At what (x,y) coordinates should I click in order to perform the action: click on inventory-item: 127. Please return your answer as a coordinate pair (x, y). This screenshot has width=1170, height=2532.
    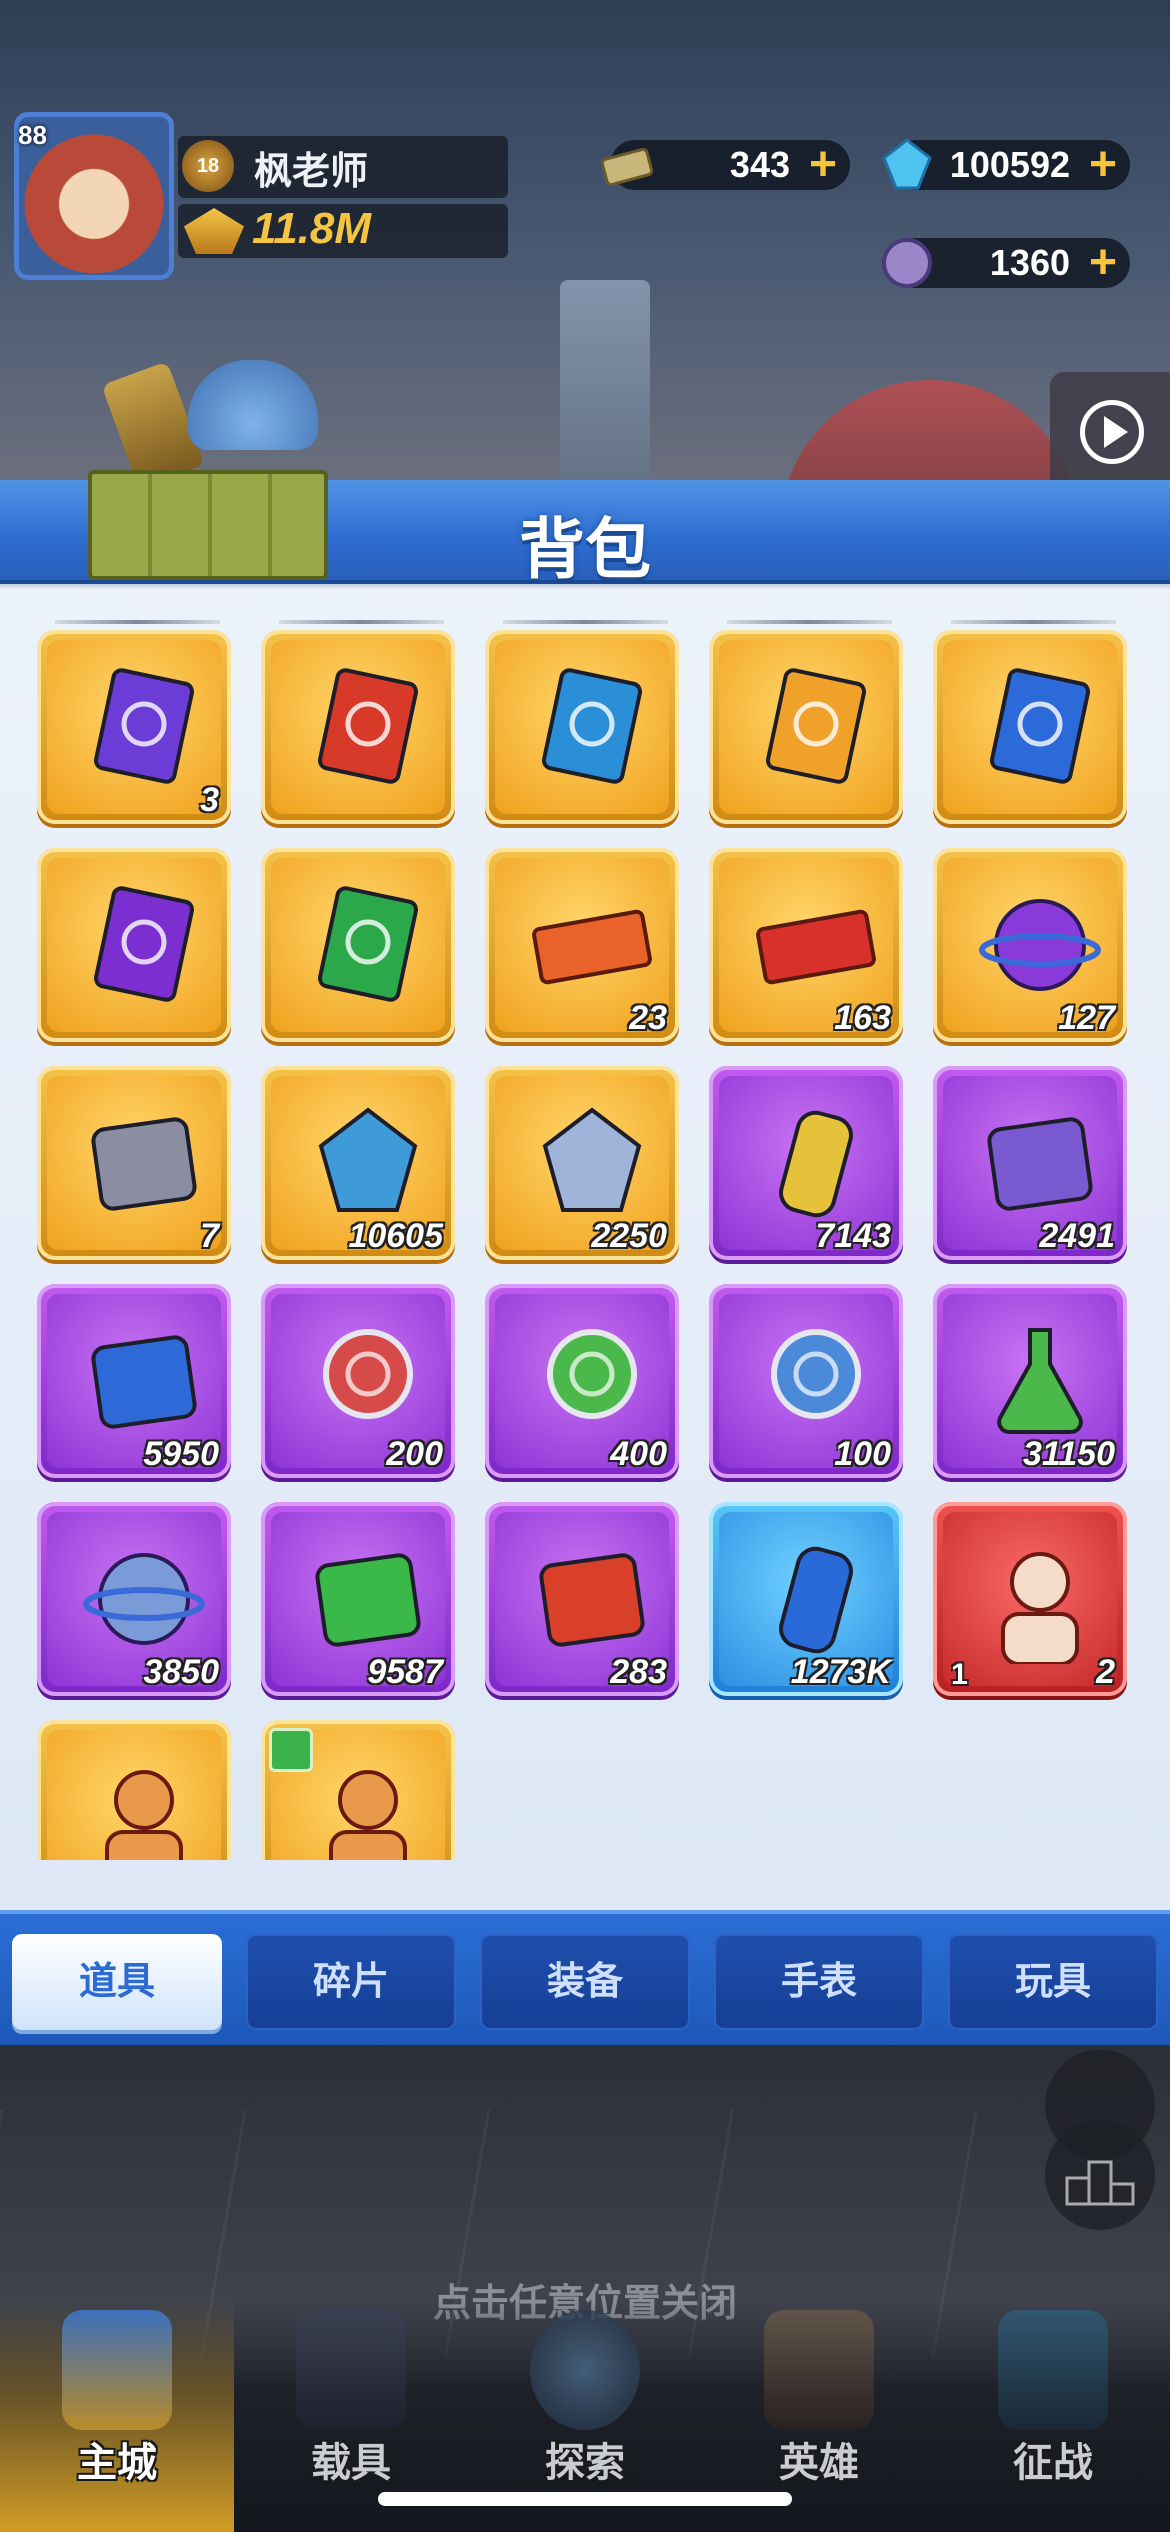
    Looking at the image, I should click on (1030, 945).